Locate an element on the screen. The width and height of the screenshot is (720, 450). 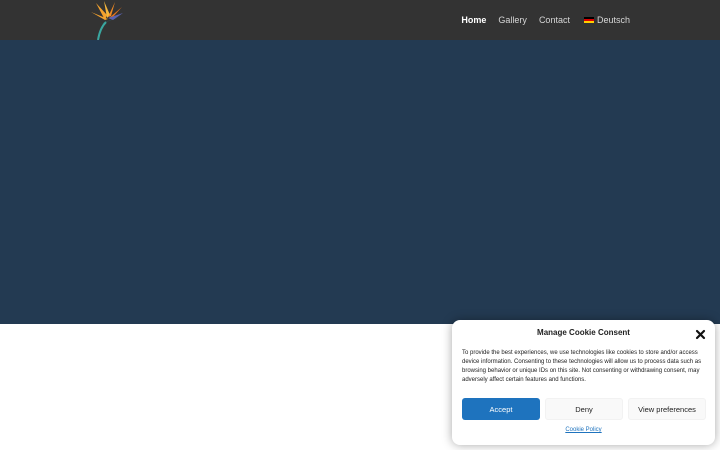
german-flag-icon is located at coordinates (588, 20).